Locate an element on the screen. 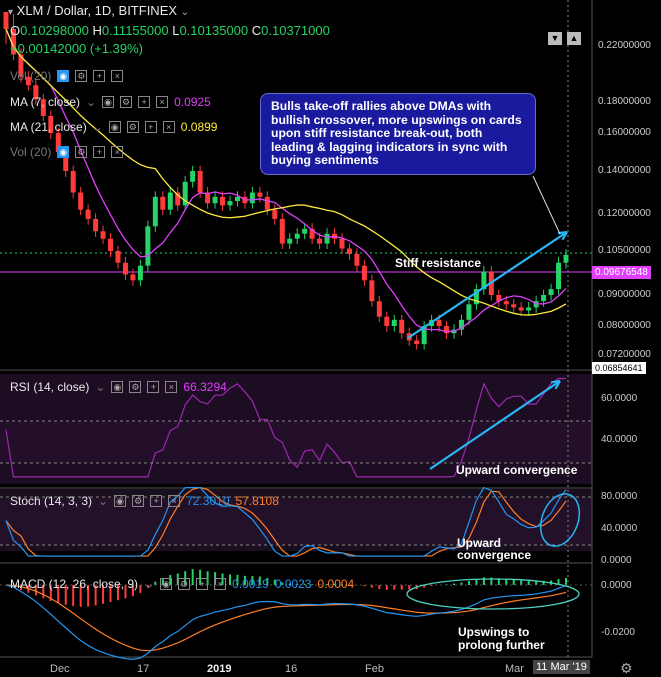 The width and height of the screenshot is (661, 677). macd-tick: -0.0200 is located at coordinates (618, 632).